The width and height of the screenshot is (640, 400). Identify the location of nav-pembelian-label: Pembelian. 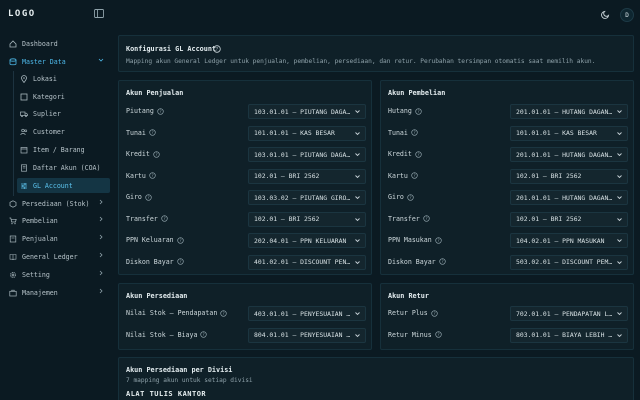
(40, 220).